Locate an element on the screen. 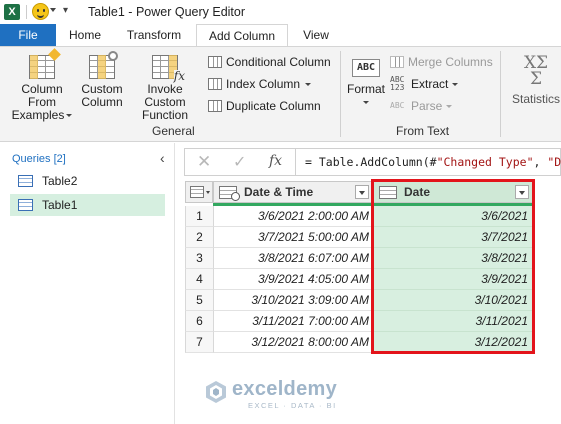 This screenshot has width=561, height=424. column-from-examples-label-2: Examples is located at coordinates (38, 115).